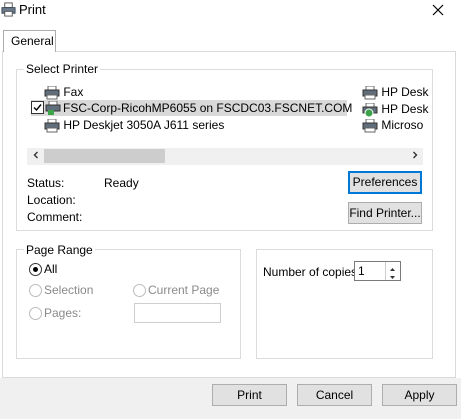  I want to click on radio-selection: Selection, so click(74, 291).